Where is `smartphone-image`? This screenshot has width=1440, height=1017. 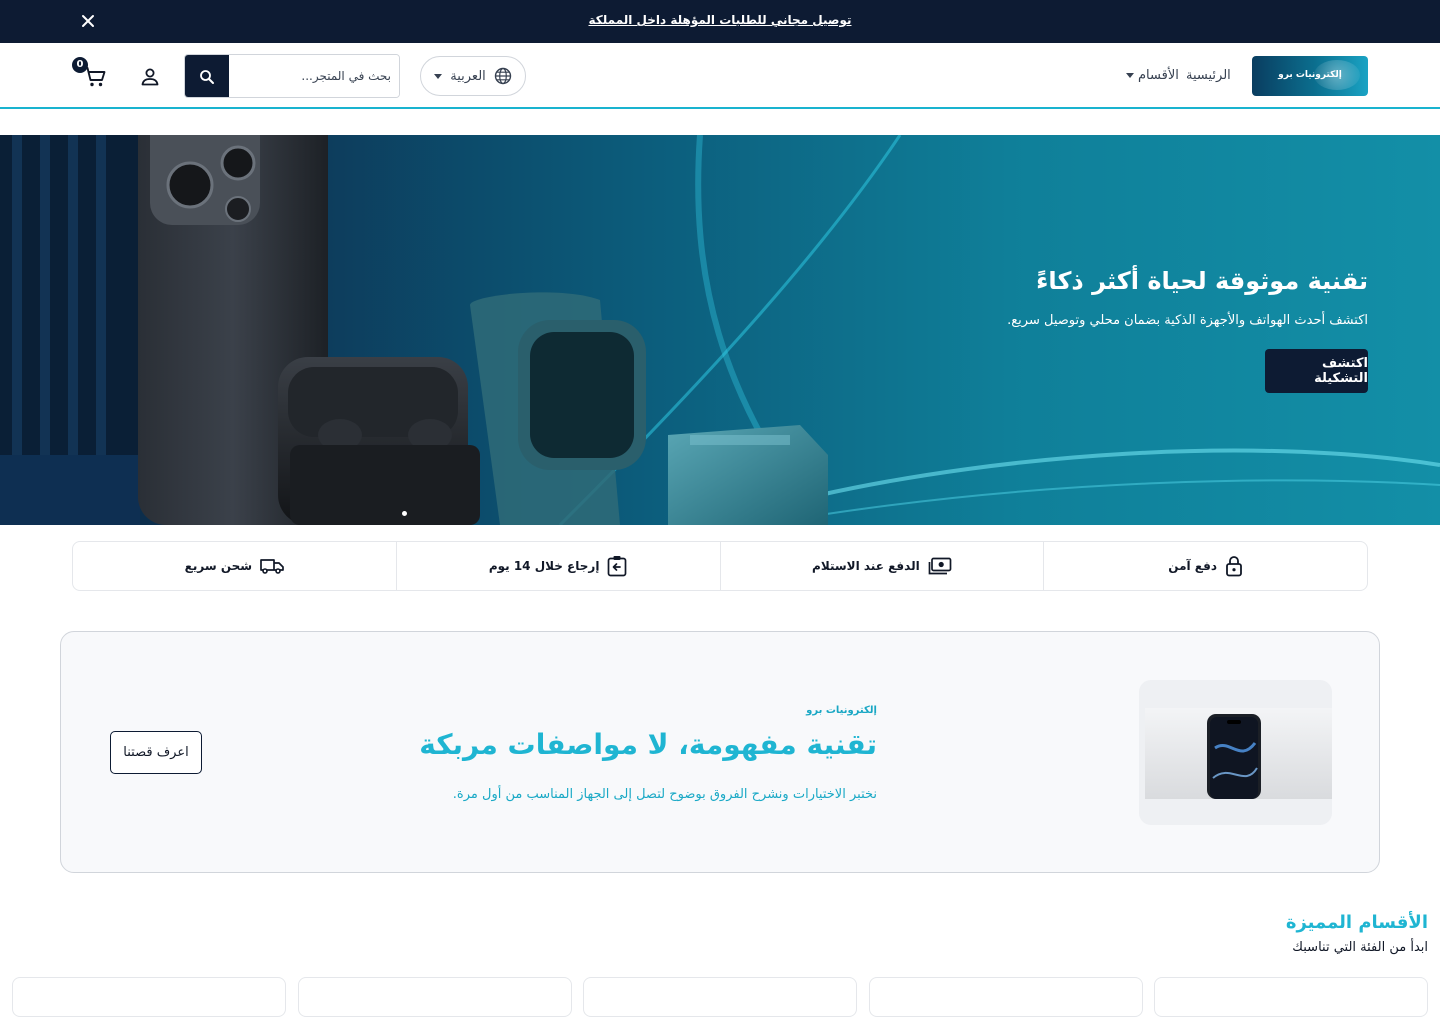
smartphone-image is located at coordinates (1234, 756).